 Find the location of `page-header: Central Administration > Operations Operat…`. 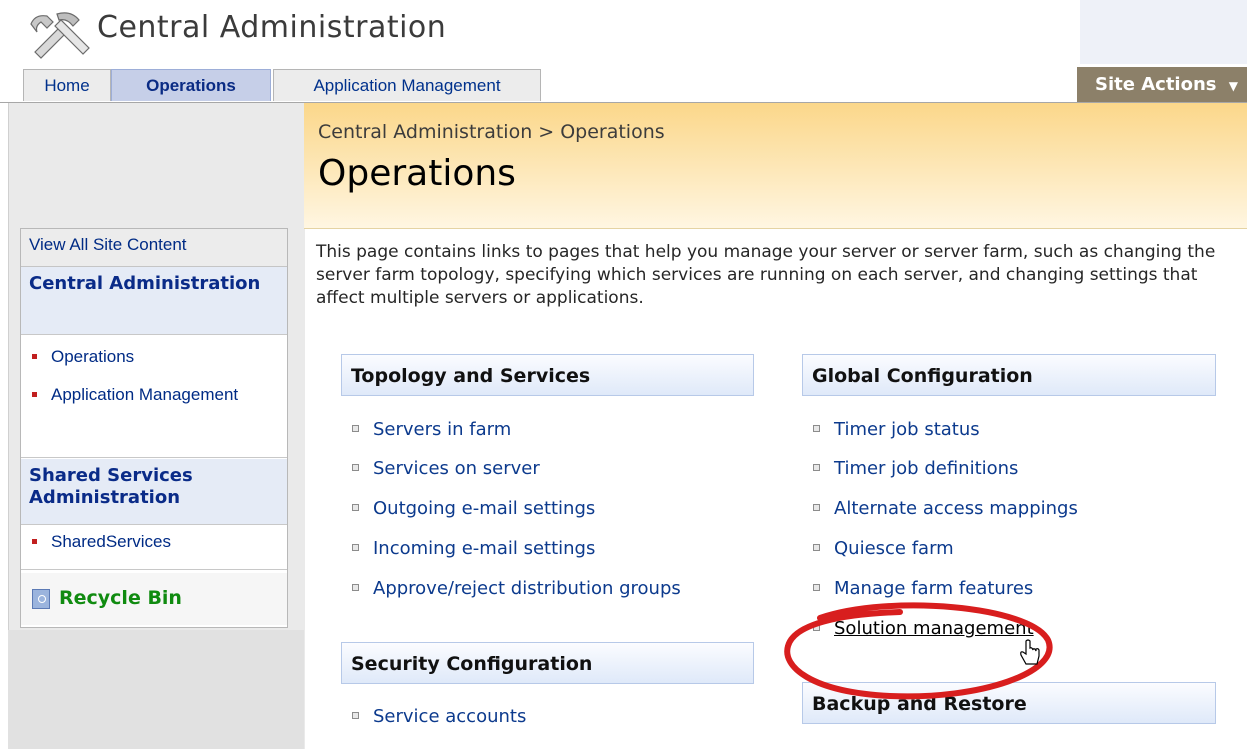

page-header: Central Administration > Operations Operat… is located at coordinates (775, 166).